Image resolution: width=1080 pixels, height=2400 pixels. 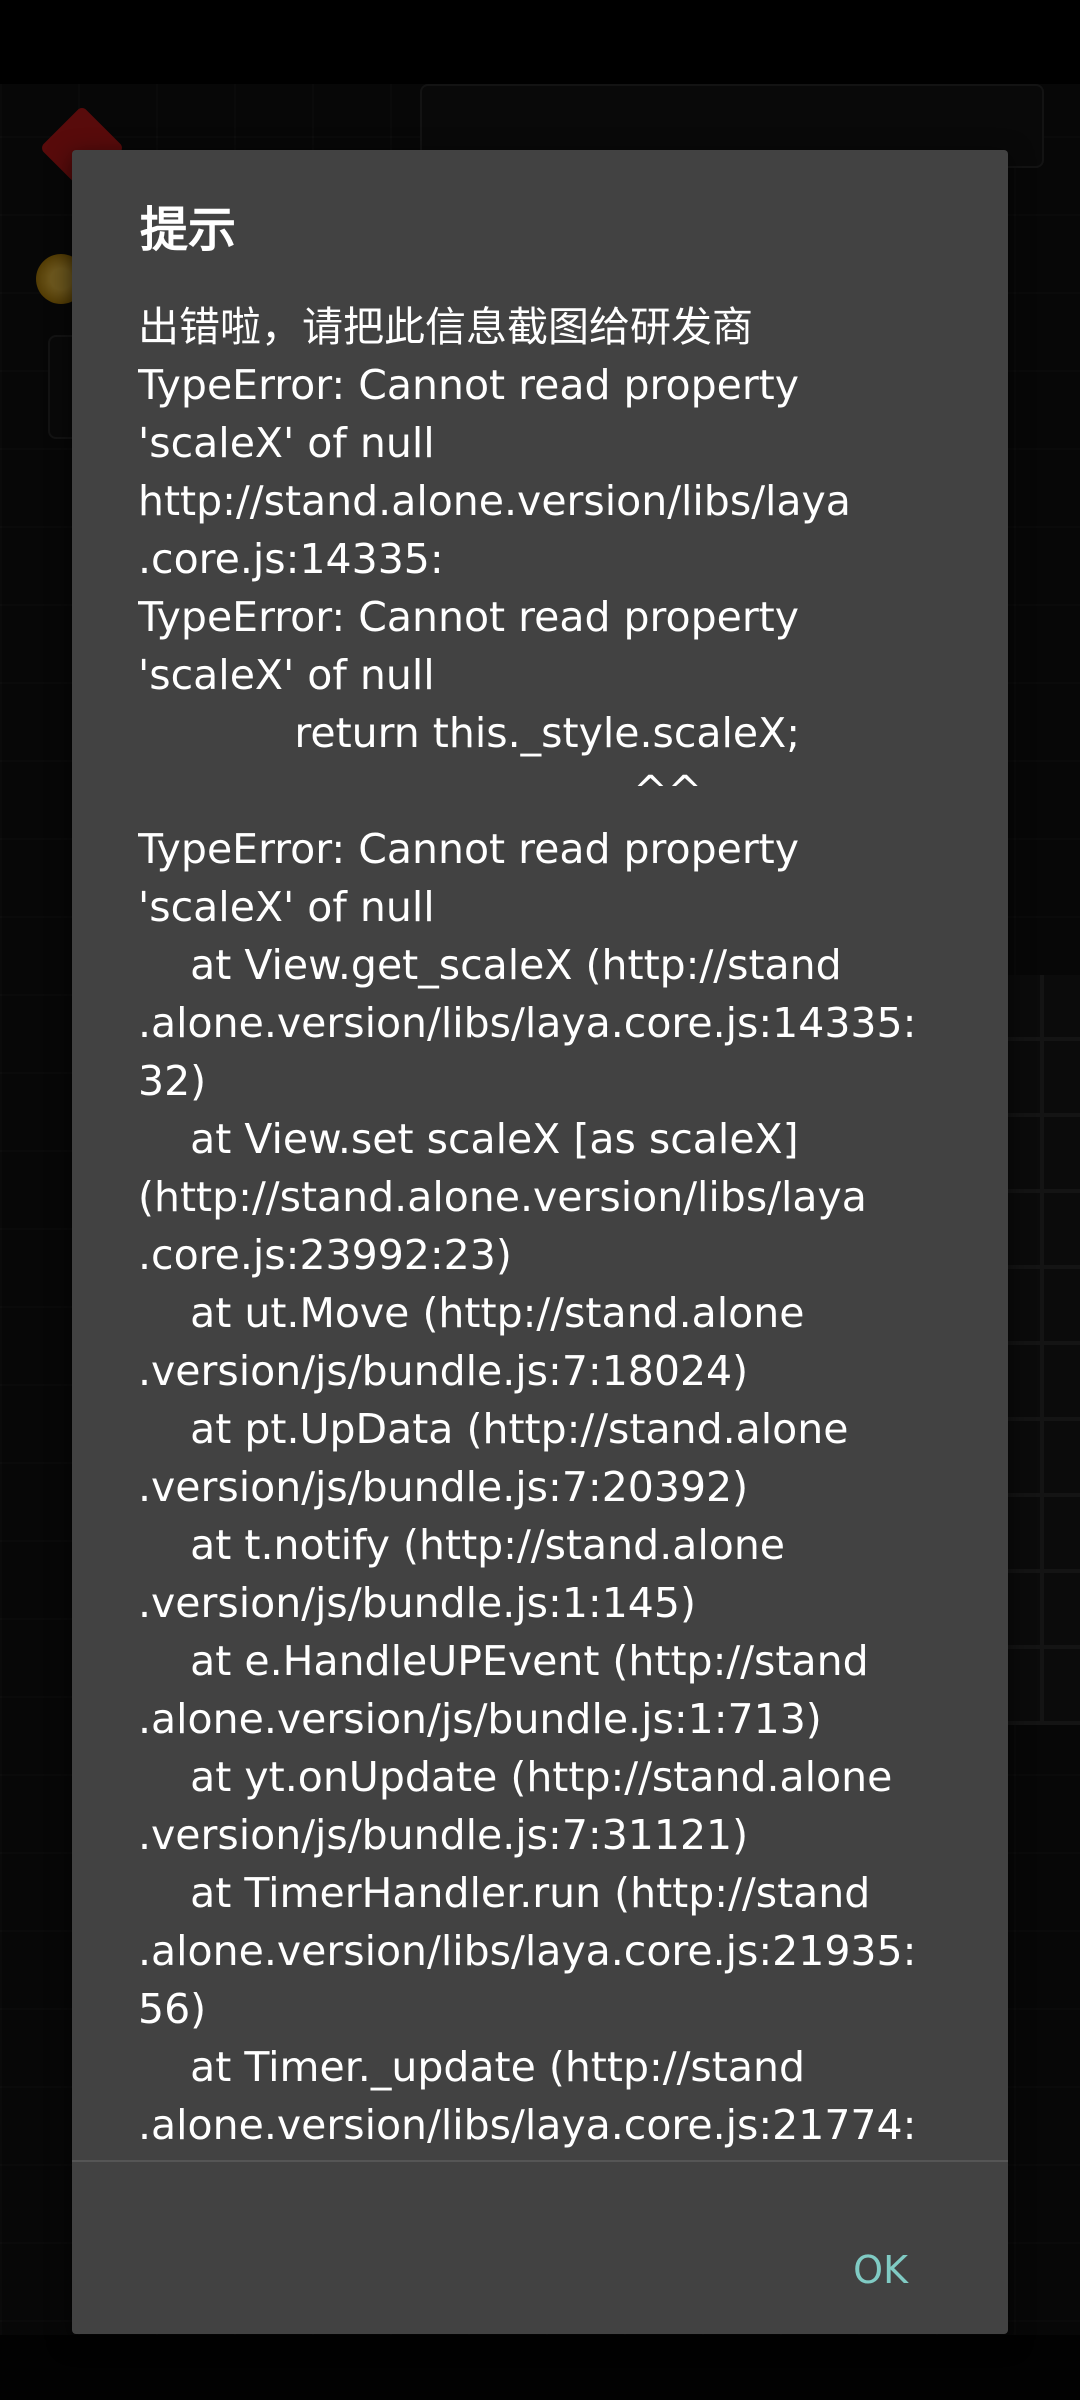 I want to click on dialog-message-line: .version/js/bundle.js:7:18024), so click(x=443, y=1371).